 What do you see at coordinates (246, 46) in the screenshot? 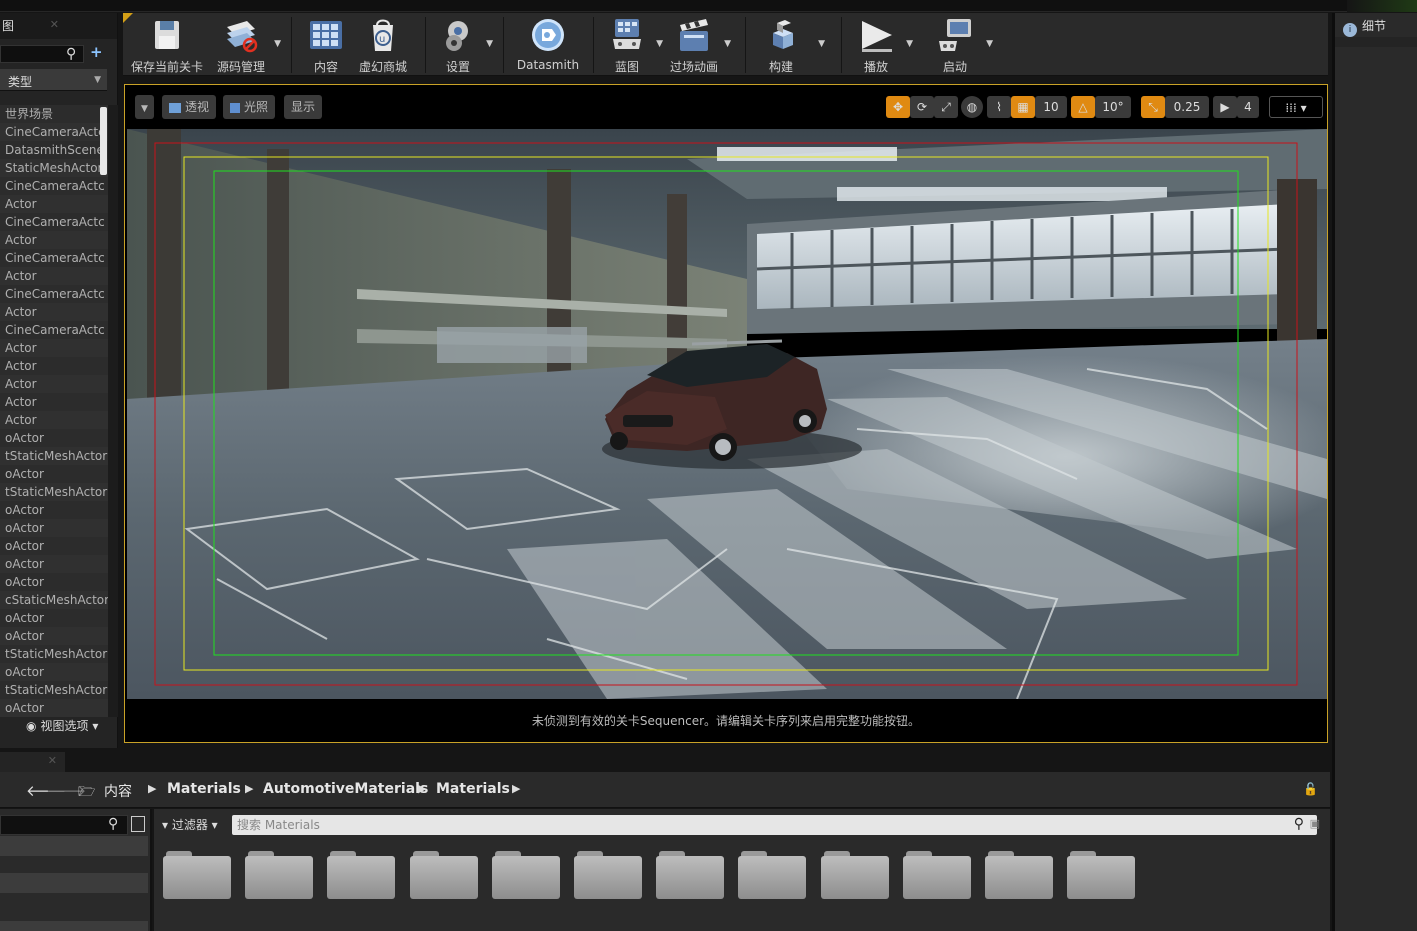
I see `source-control-button: 源码管理 ▼` at bounding box center [246, 46].